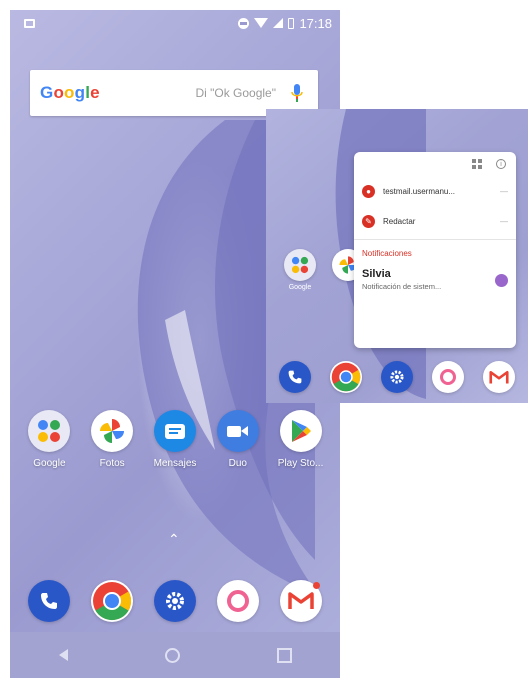 This screenshot has width=529, height=684. Describe the element at coordinates (112, 431) in the screenshot. I see `photos-icon` at that location.